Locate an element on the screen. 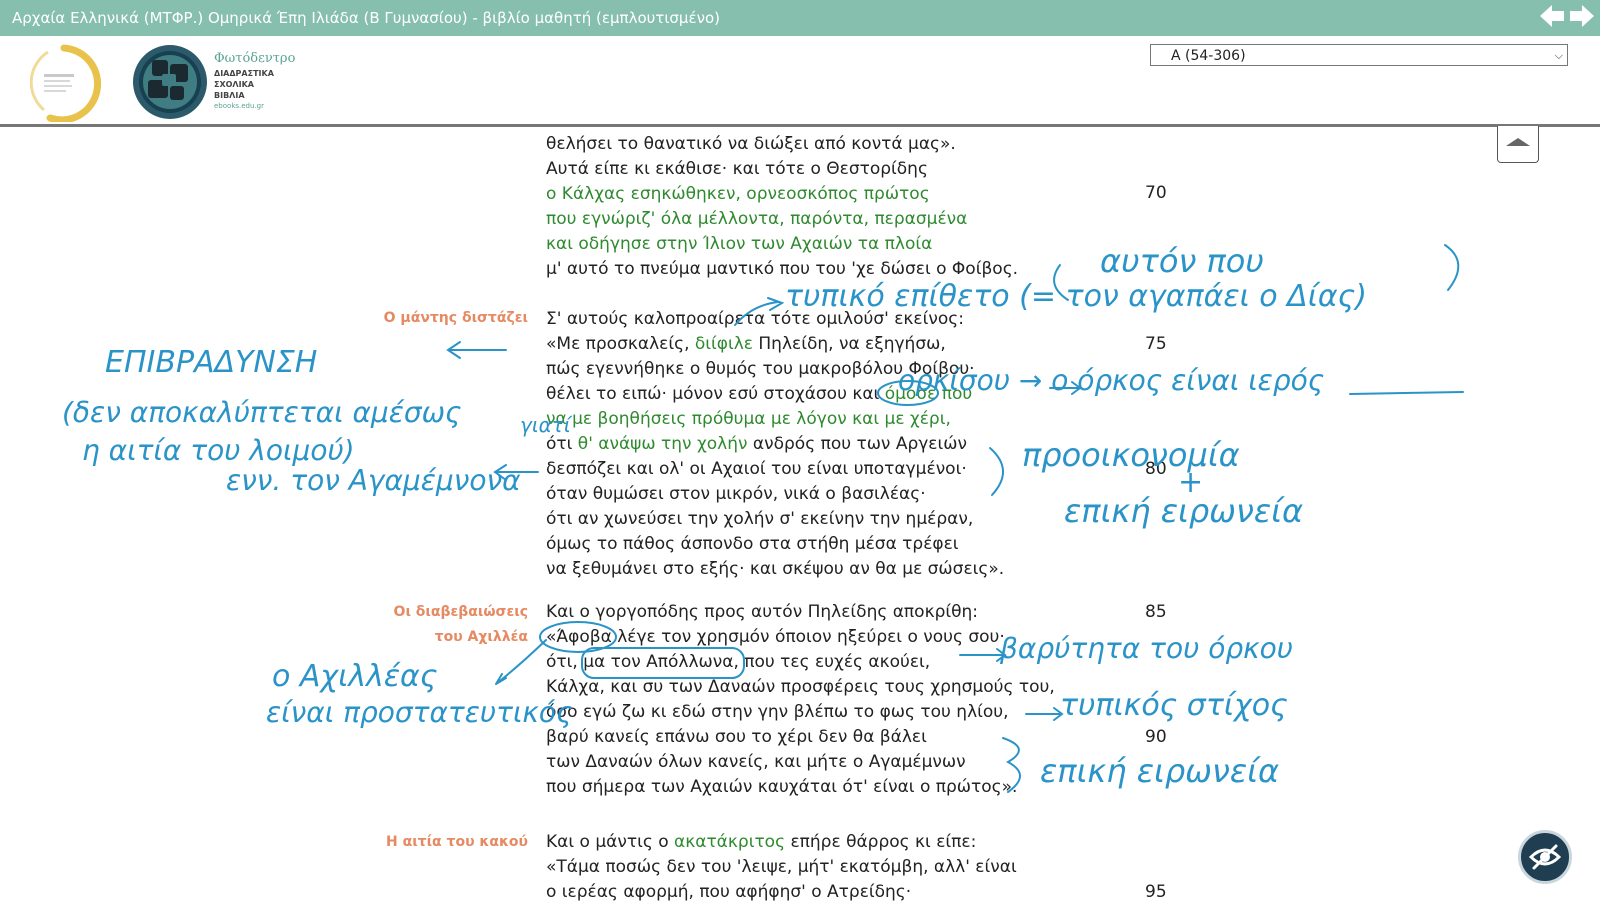 This screenshot has height=902, width=1600. note-text: αυτόν που is located at coordinates (1182, 261).